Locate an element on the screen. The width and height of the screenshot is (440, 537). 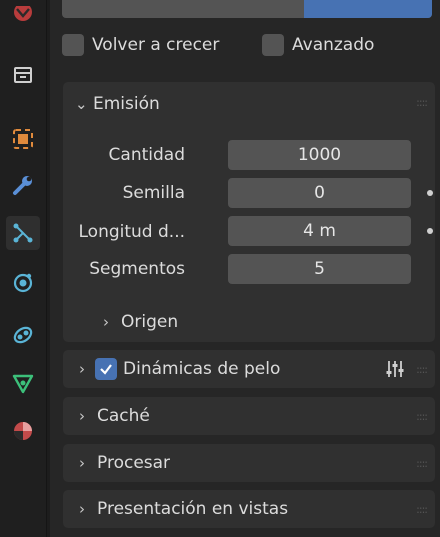
regrow-label: Volver a crecer is located at coordinates (156, 45).